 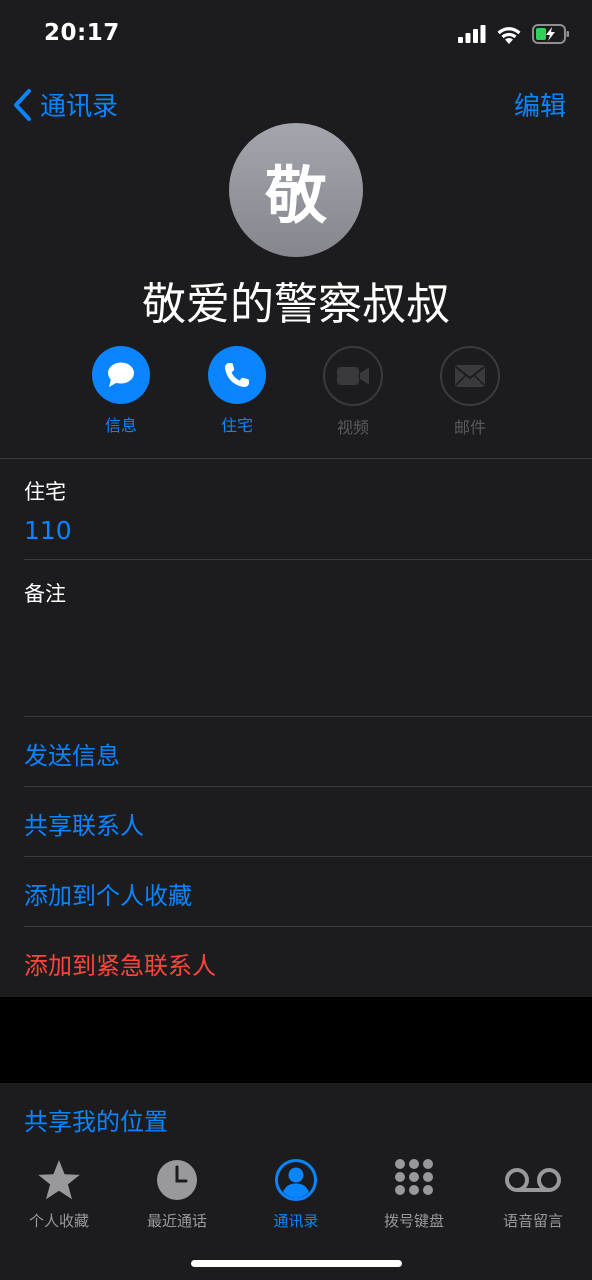 I want to click on status-icons, so click(x=514, y=34).